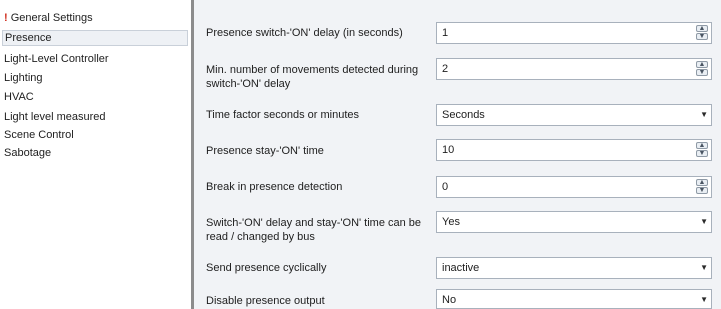  Describe the element at coordinates (574, 222) in the screenshot. I see `read-changed-by-bus-select: Yes ▼` at that location.